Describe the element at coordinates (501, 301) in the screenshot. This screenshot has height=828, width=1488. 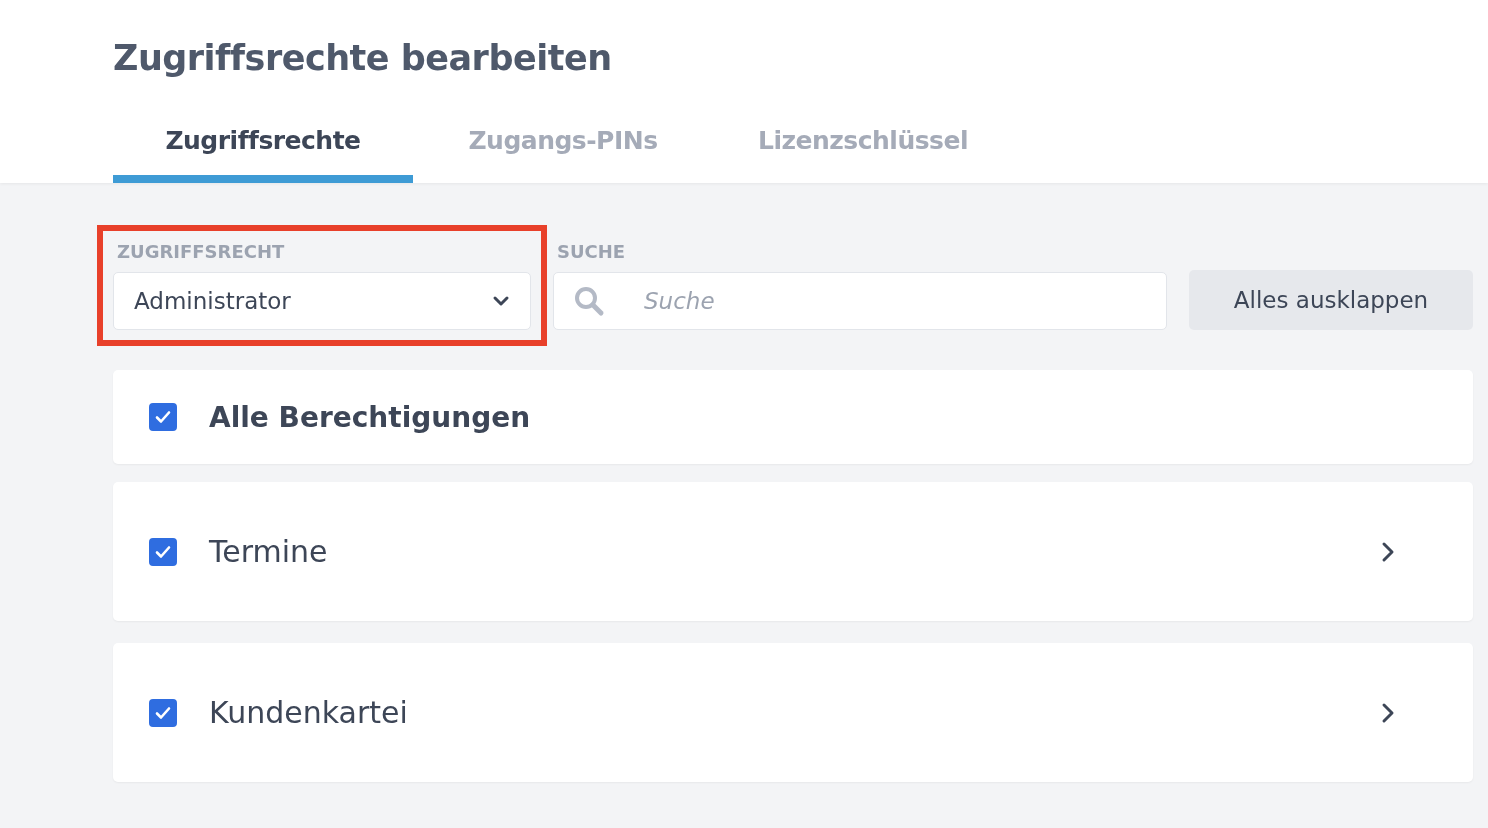
I see `chevron-down-icon` at that location.